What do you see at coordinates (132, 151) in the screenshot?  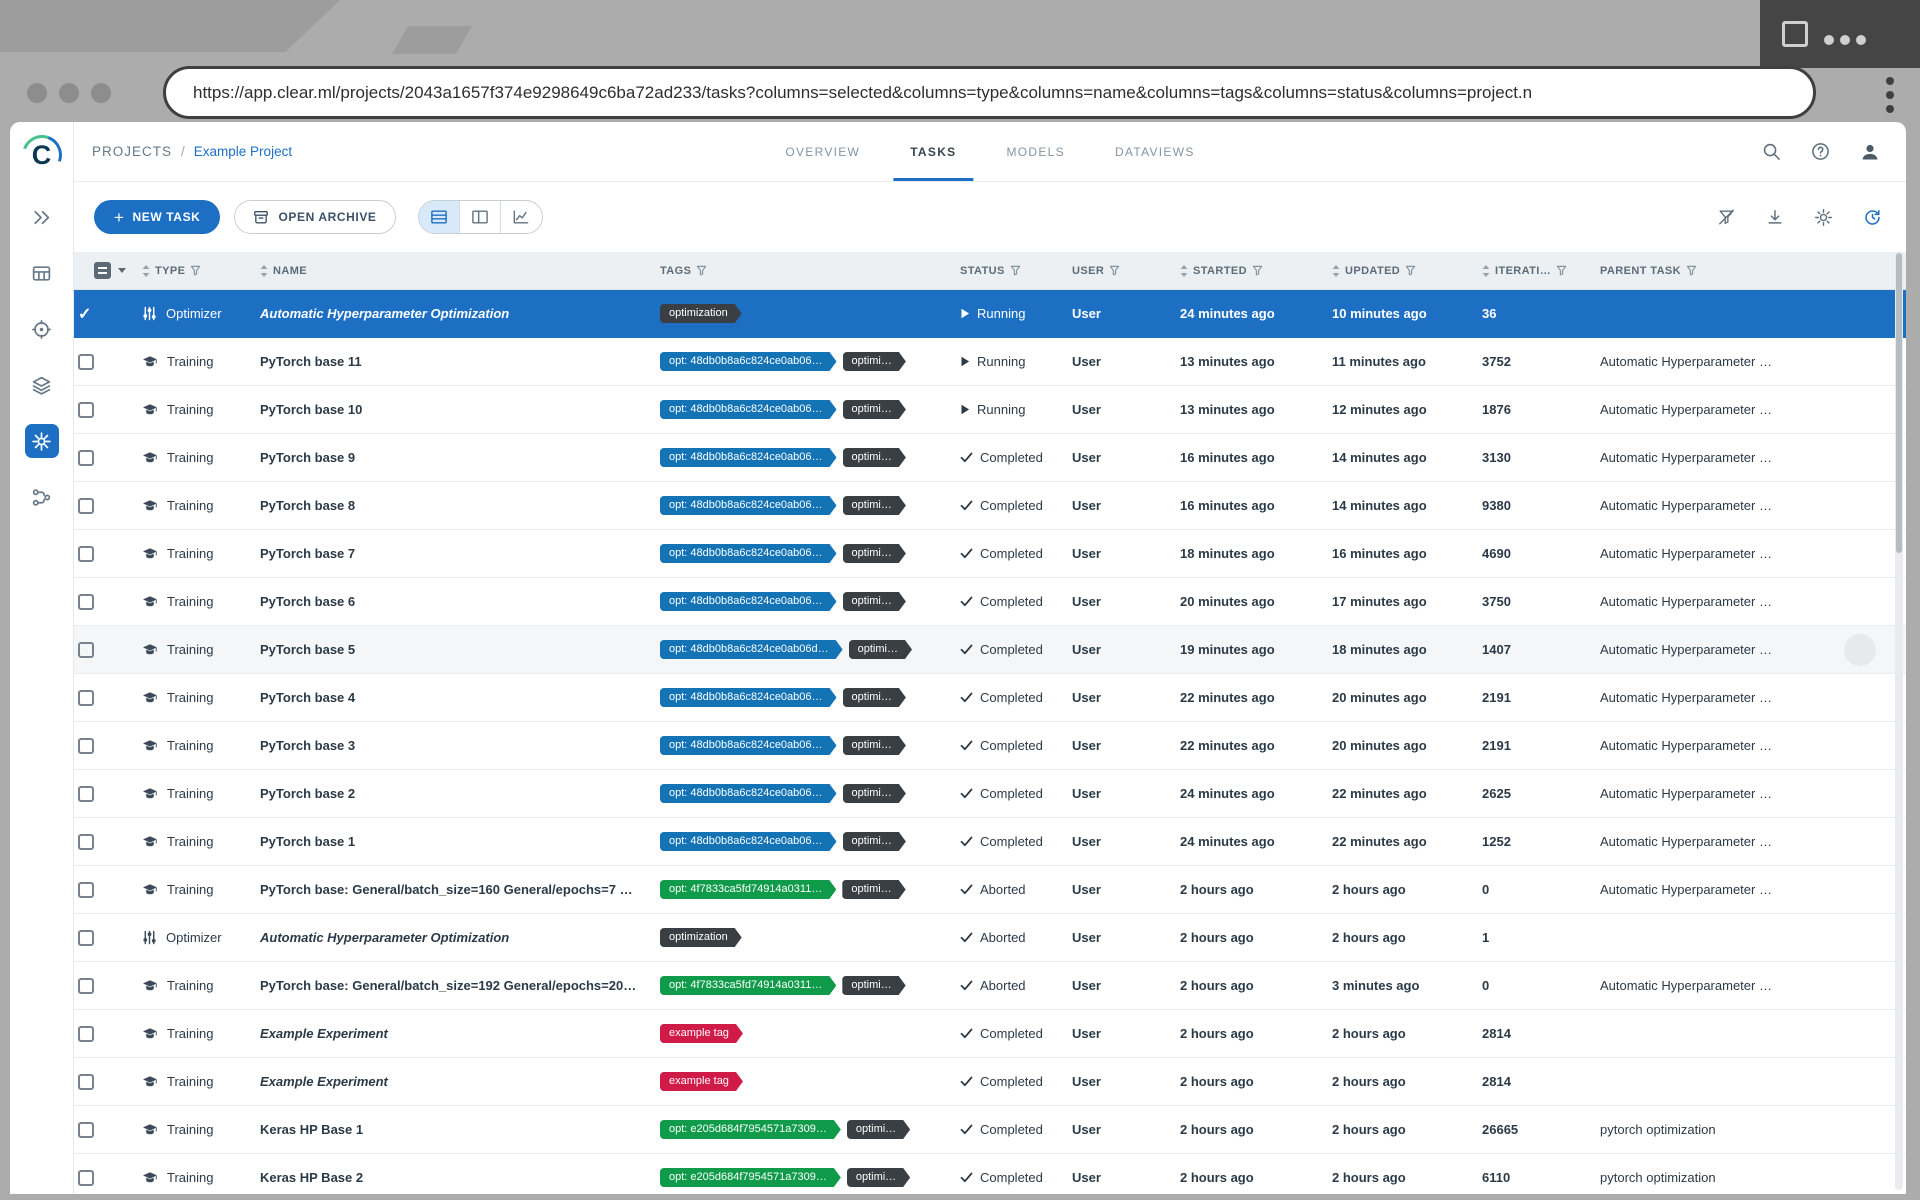 I see `breadcrumb-projects: PROJECTS` at bounding box center [132, 151].